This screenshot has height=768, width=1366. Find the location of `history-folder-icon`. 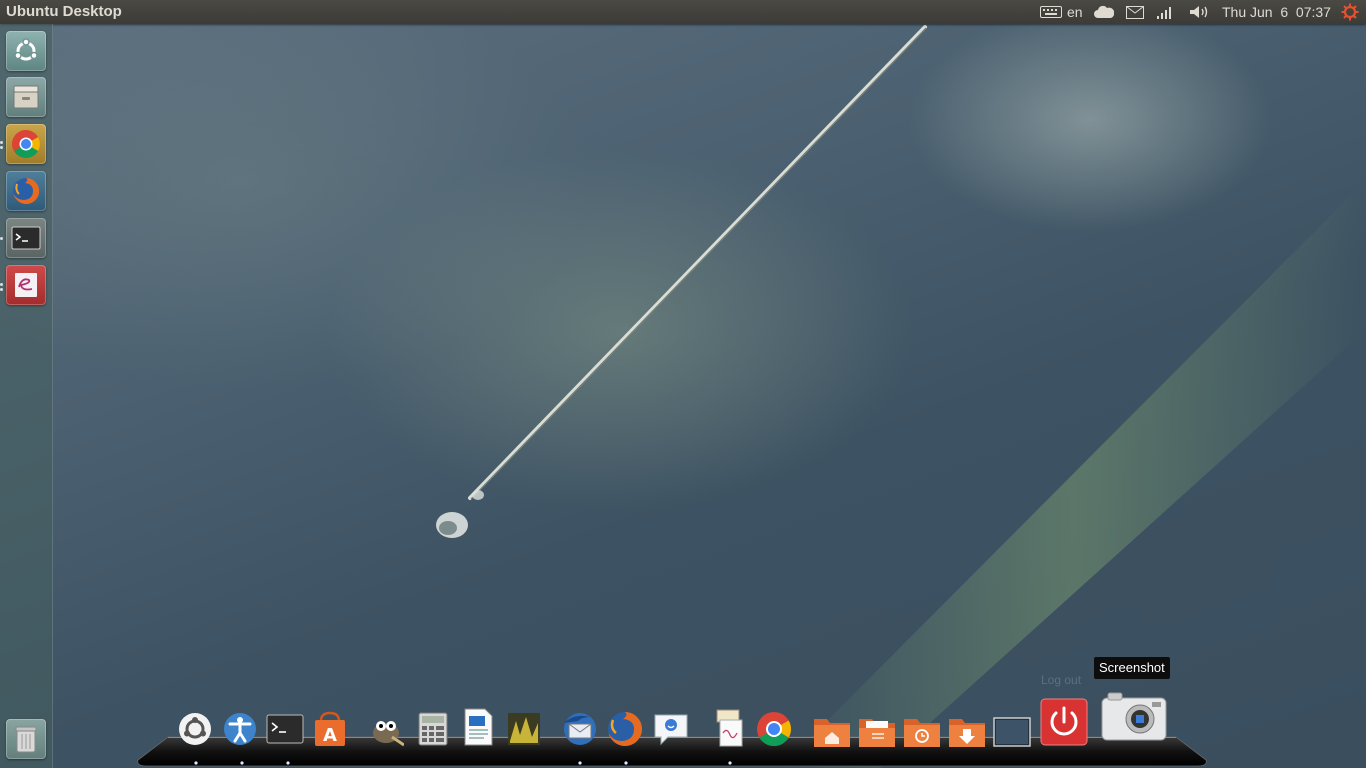

history-folder-icon is located at coordinates (922, 733).